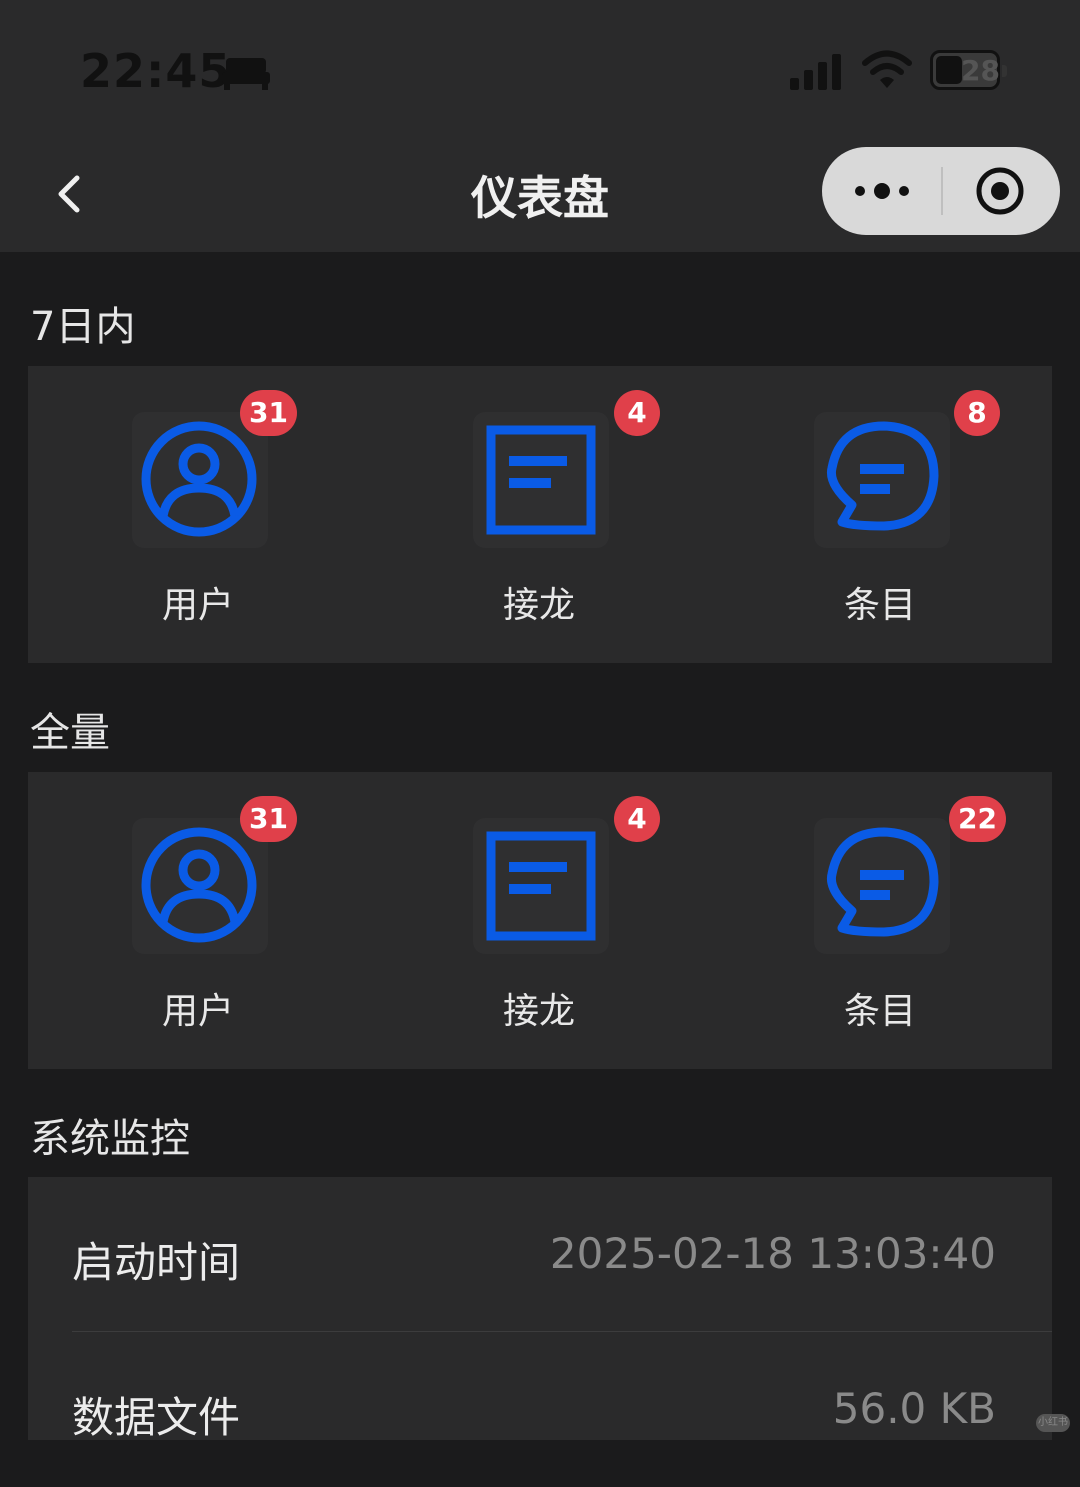 The width and height of the screenshot is (1080, 1487). I want to click on section-title-7days: 7日内, so click(83, 327).